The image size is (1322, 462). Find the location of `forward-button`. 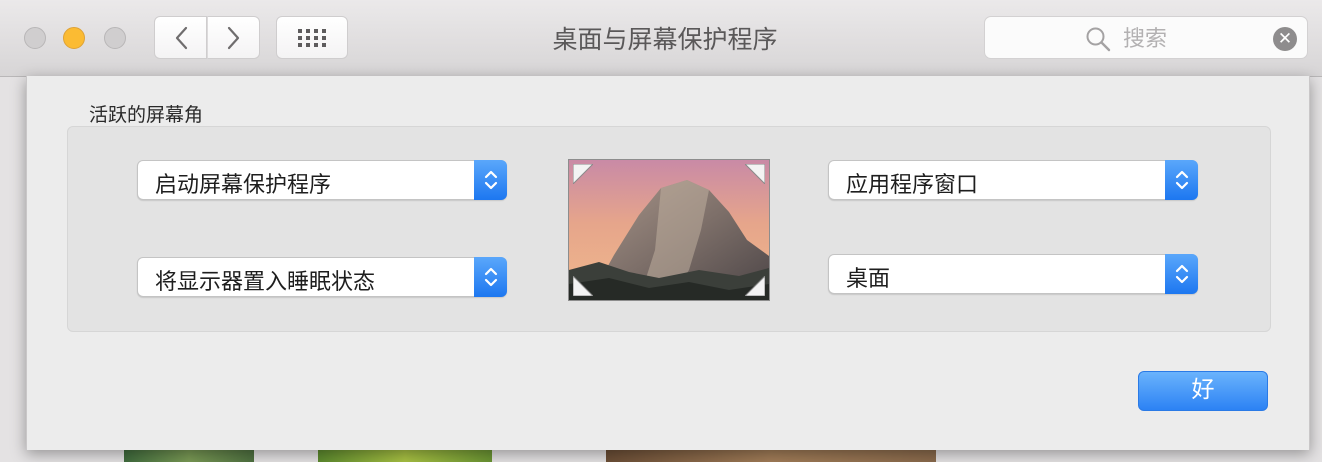

forward-button is located at coordinates (233, 37).